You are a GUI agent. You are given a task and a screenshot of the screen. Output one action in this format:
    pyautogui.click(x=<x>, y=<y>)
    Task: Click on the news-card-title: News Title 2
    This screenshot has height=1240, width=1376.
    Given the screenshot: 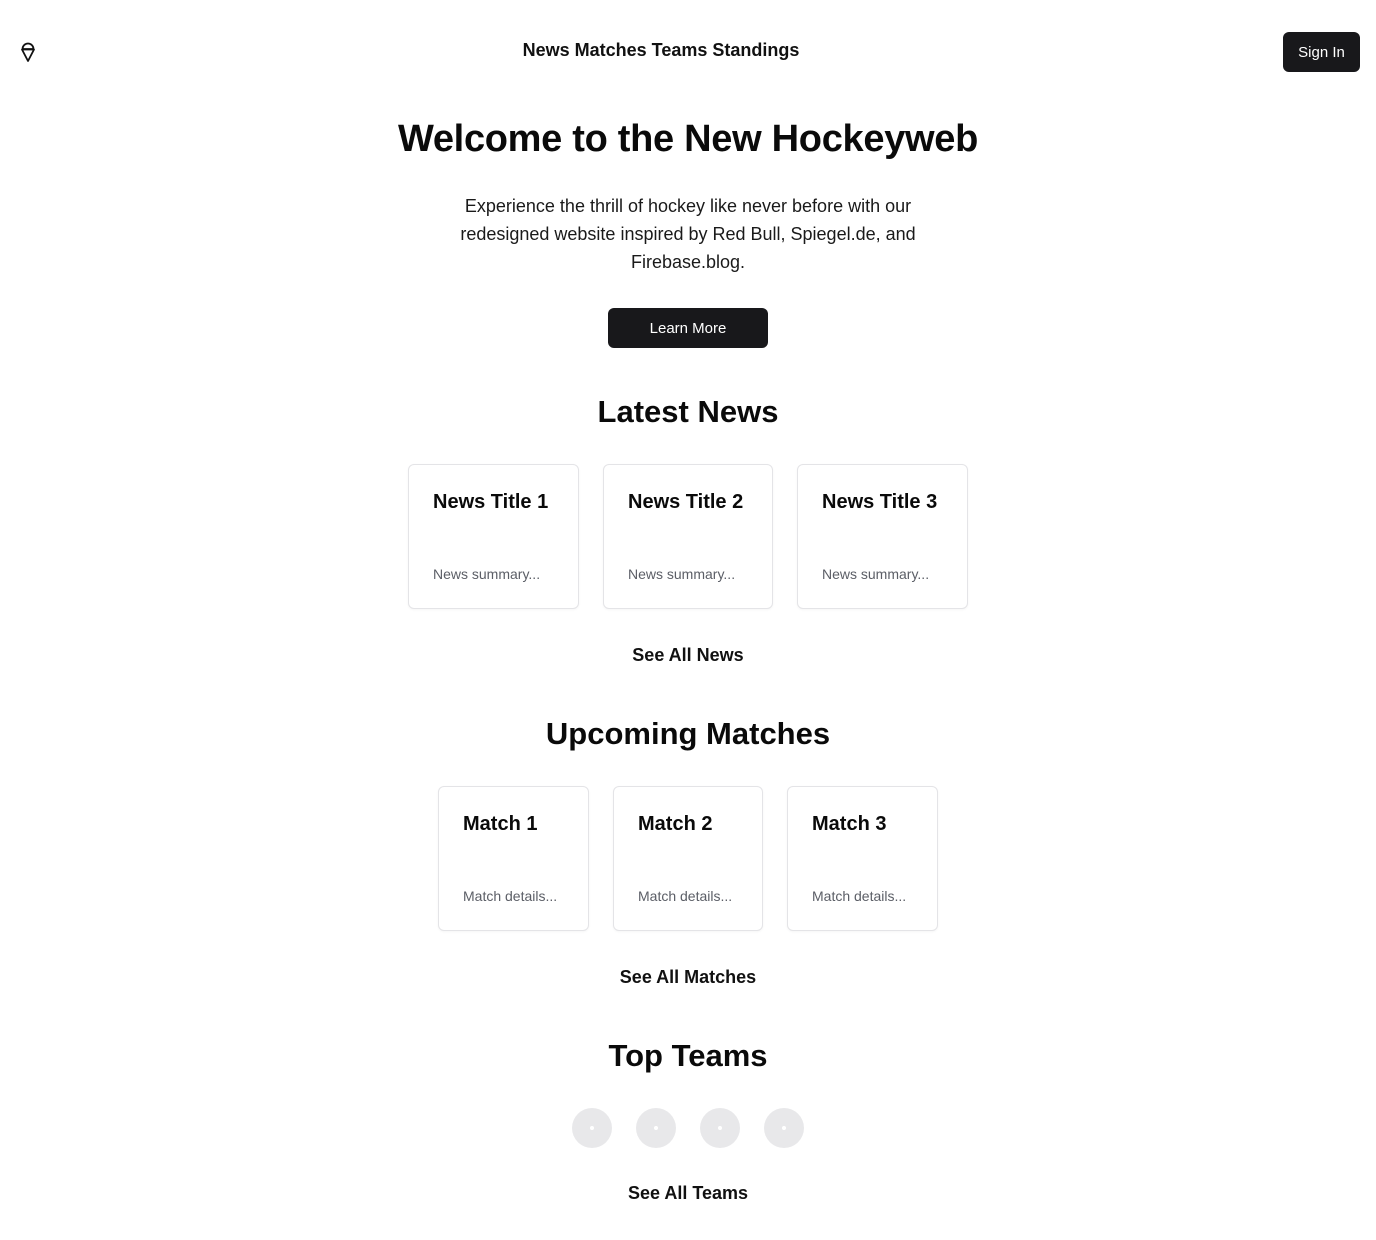 What is the action you would take?
    pyautogui.click(x=686, y=502)
    